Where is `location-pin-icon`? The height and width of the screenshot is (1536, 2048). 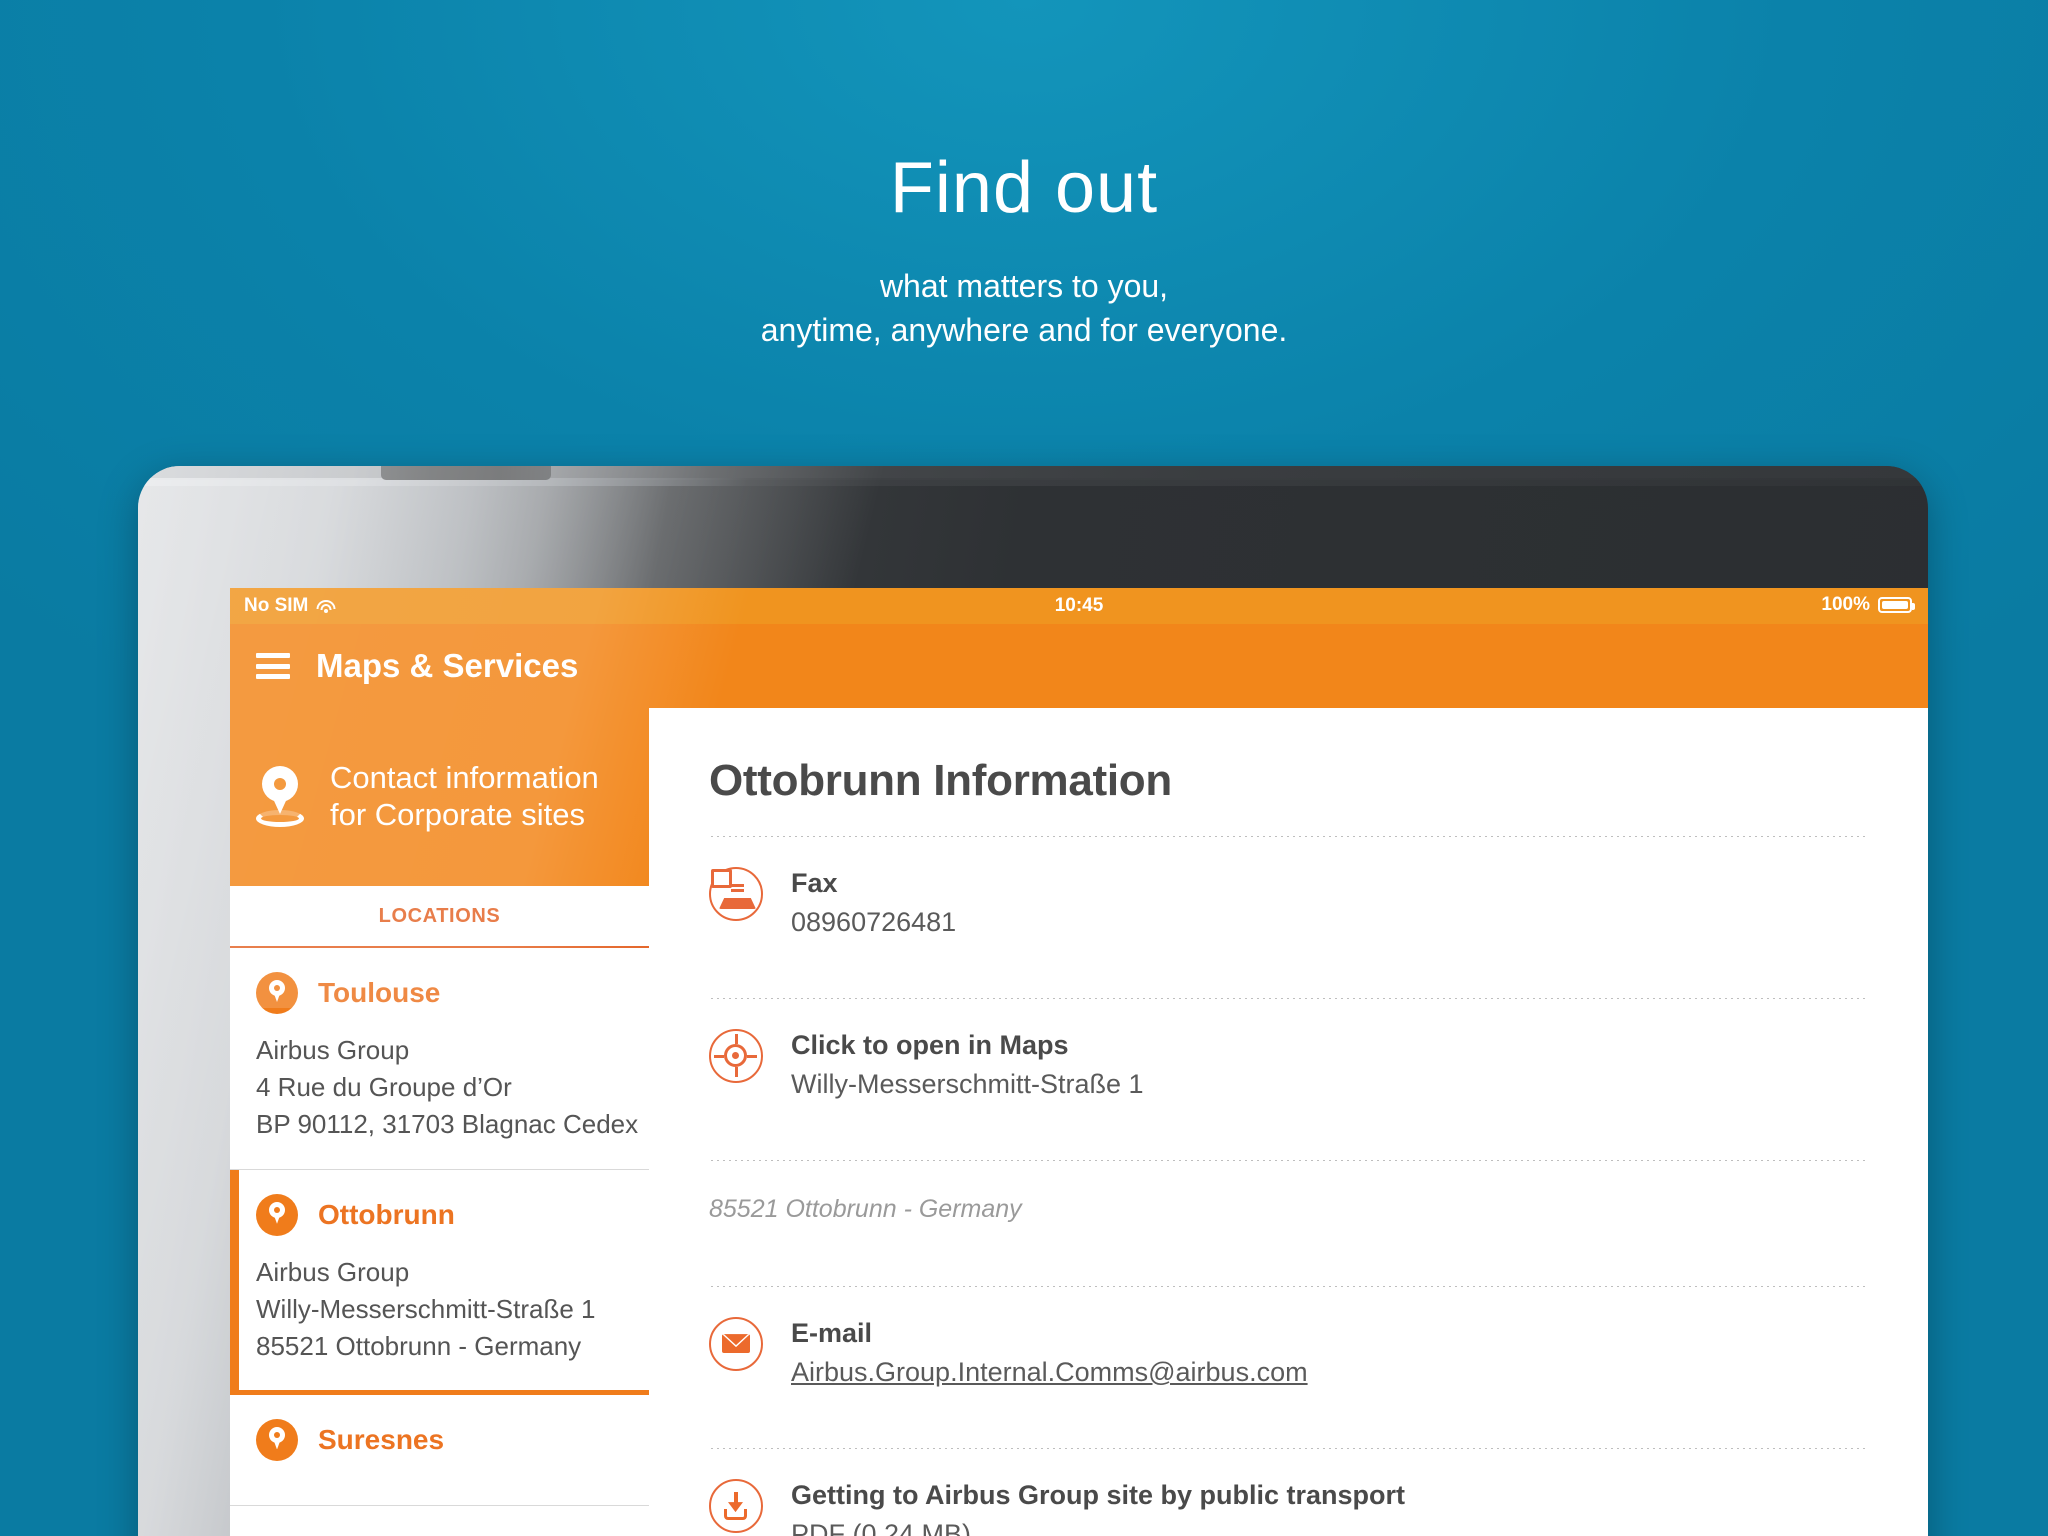 location-pin-icon is located at coordinates (280, 797).